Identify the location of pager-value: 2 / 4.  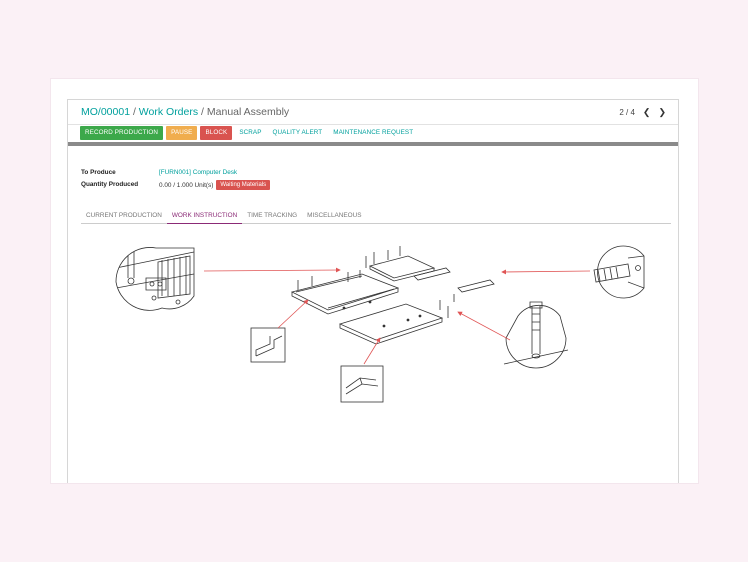
(627, 112).